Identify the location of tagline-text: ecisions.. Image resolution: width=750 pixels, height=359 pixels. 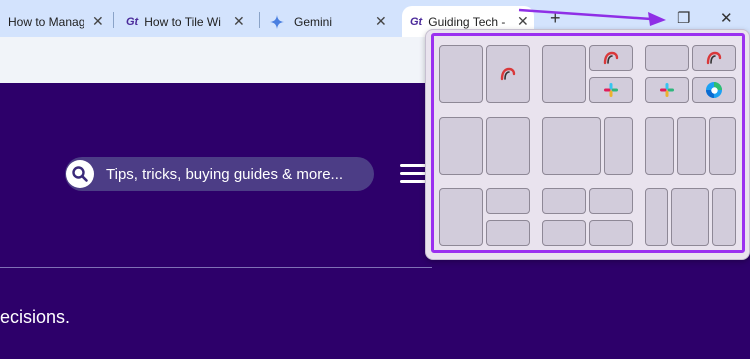
(35, 317).